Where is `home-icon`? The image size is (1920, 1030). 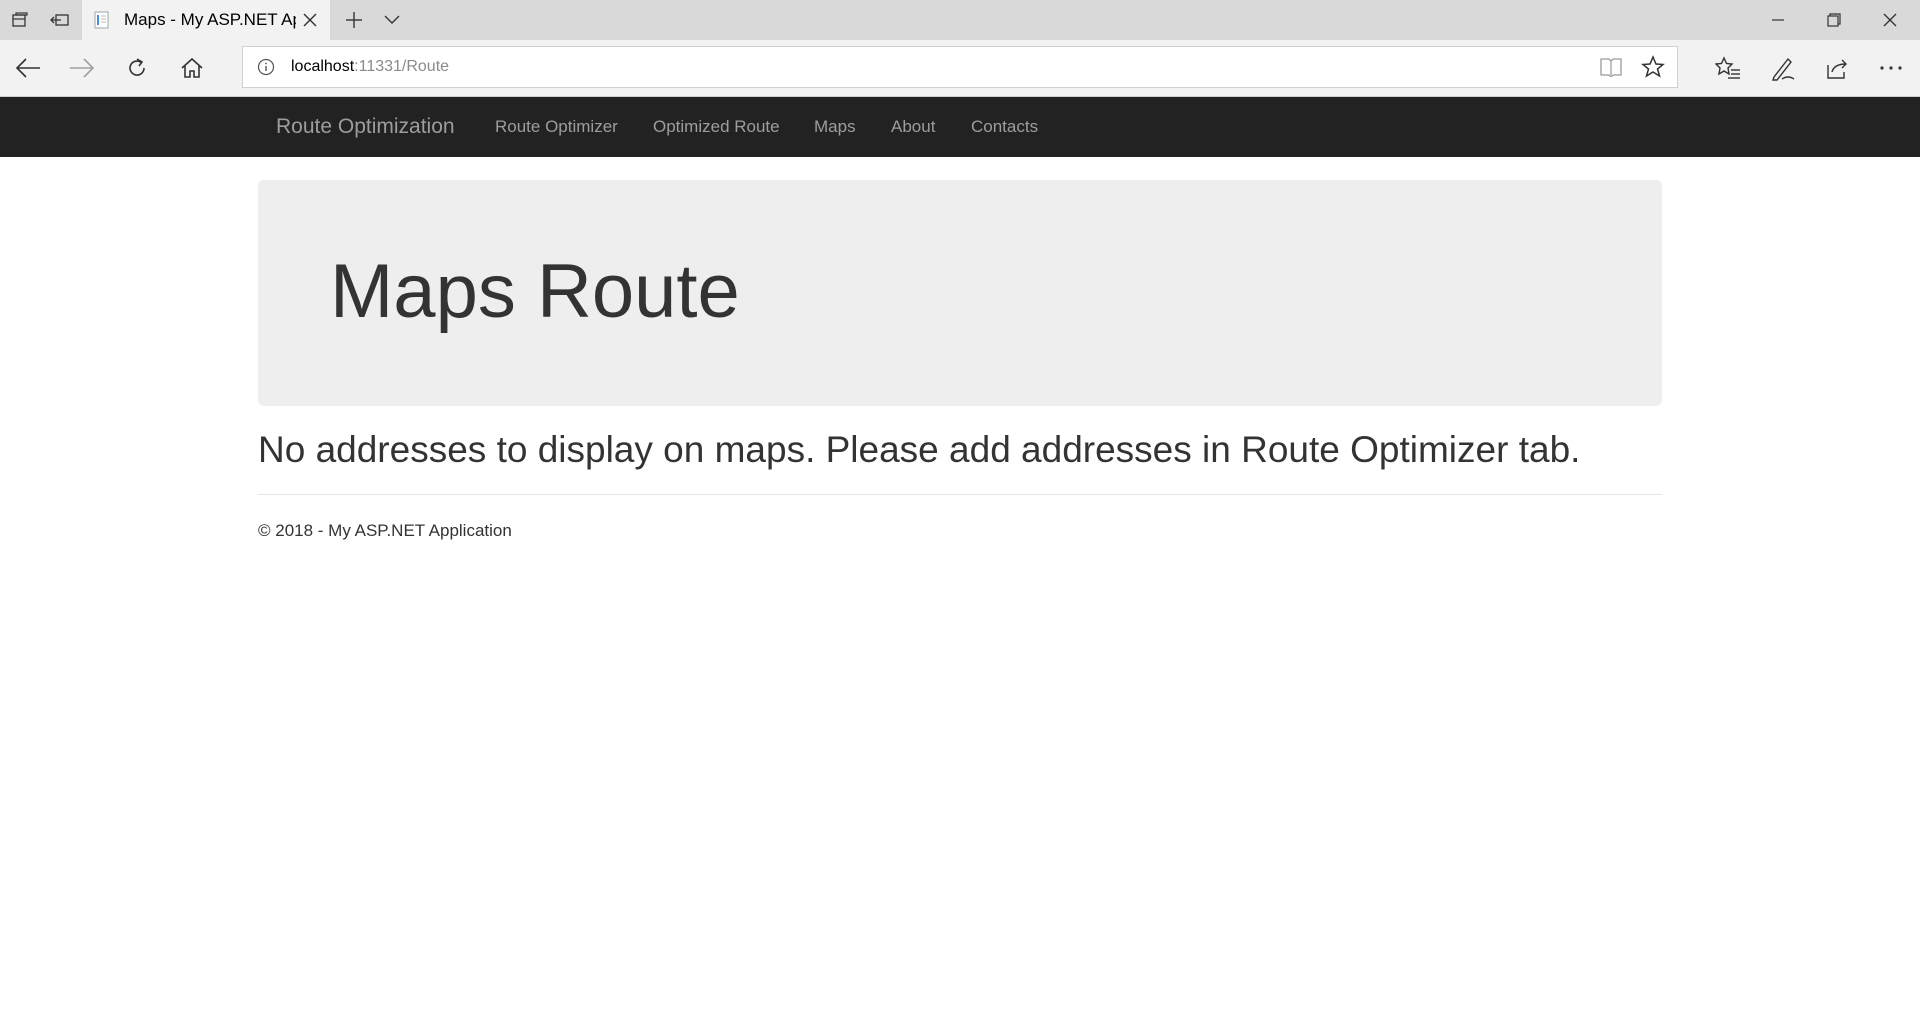 home-icon is located at coordinates (192, 68).